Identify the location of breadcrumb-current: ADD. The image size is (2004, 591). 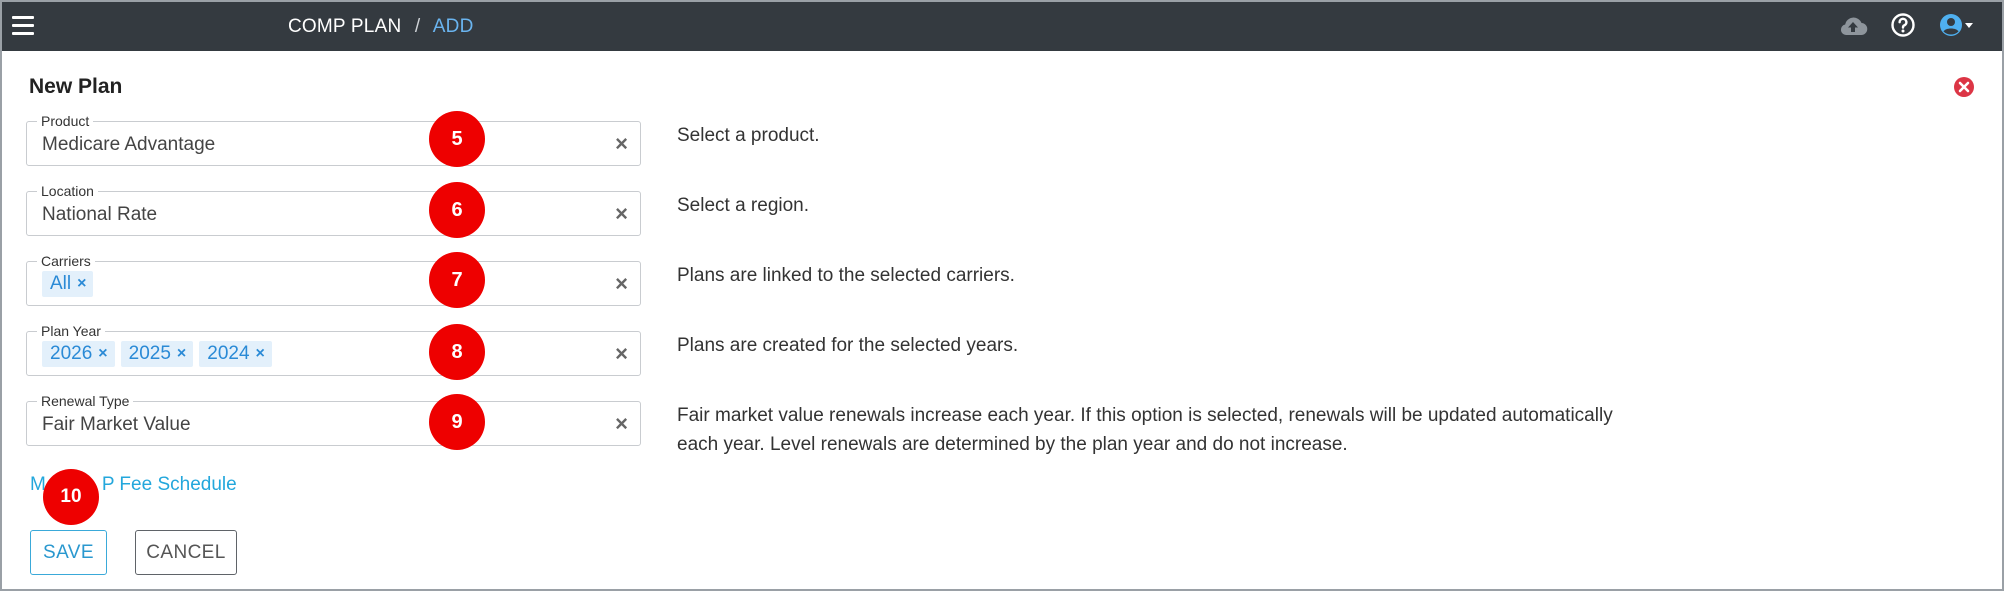
(453, 26).